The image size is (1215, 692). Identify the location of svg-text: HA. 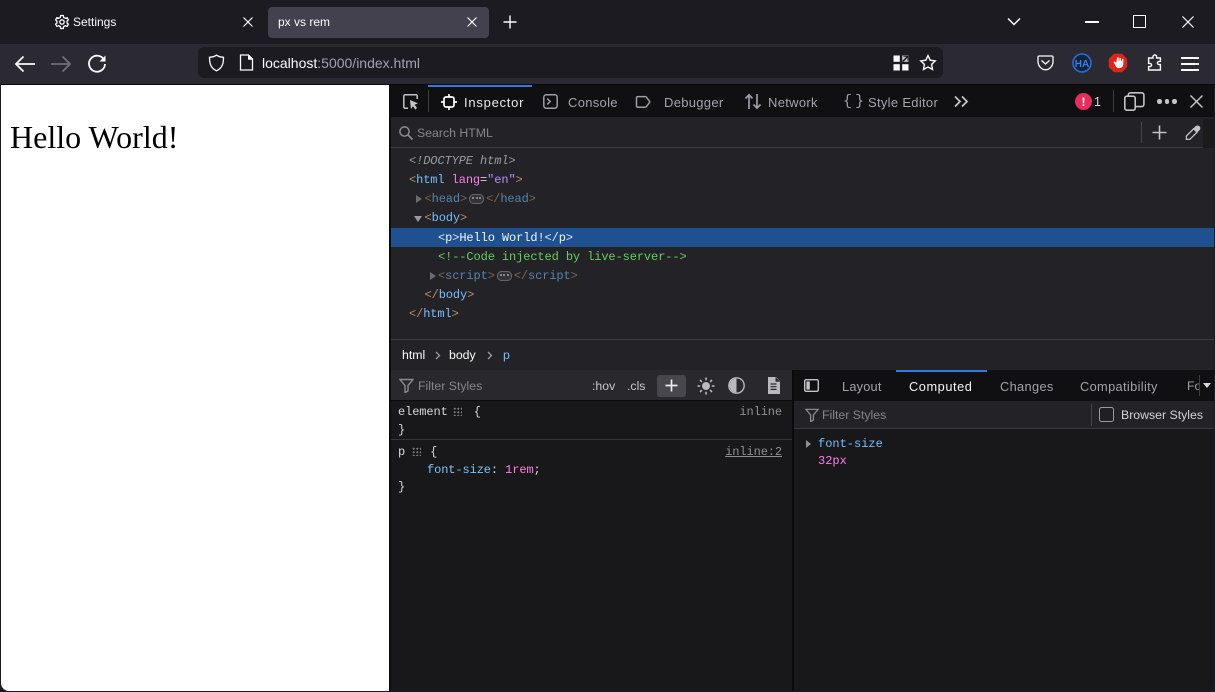
(1082, 64).